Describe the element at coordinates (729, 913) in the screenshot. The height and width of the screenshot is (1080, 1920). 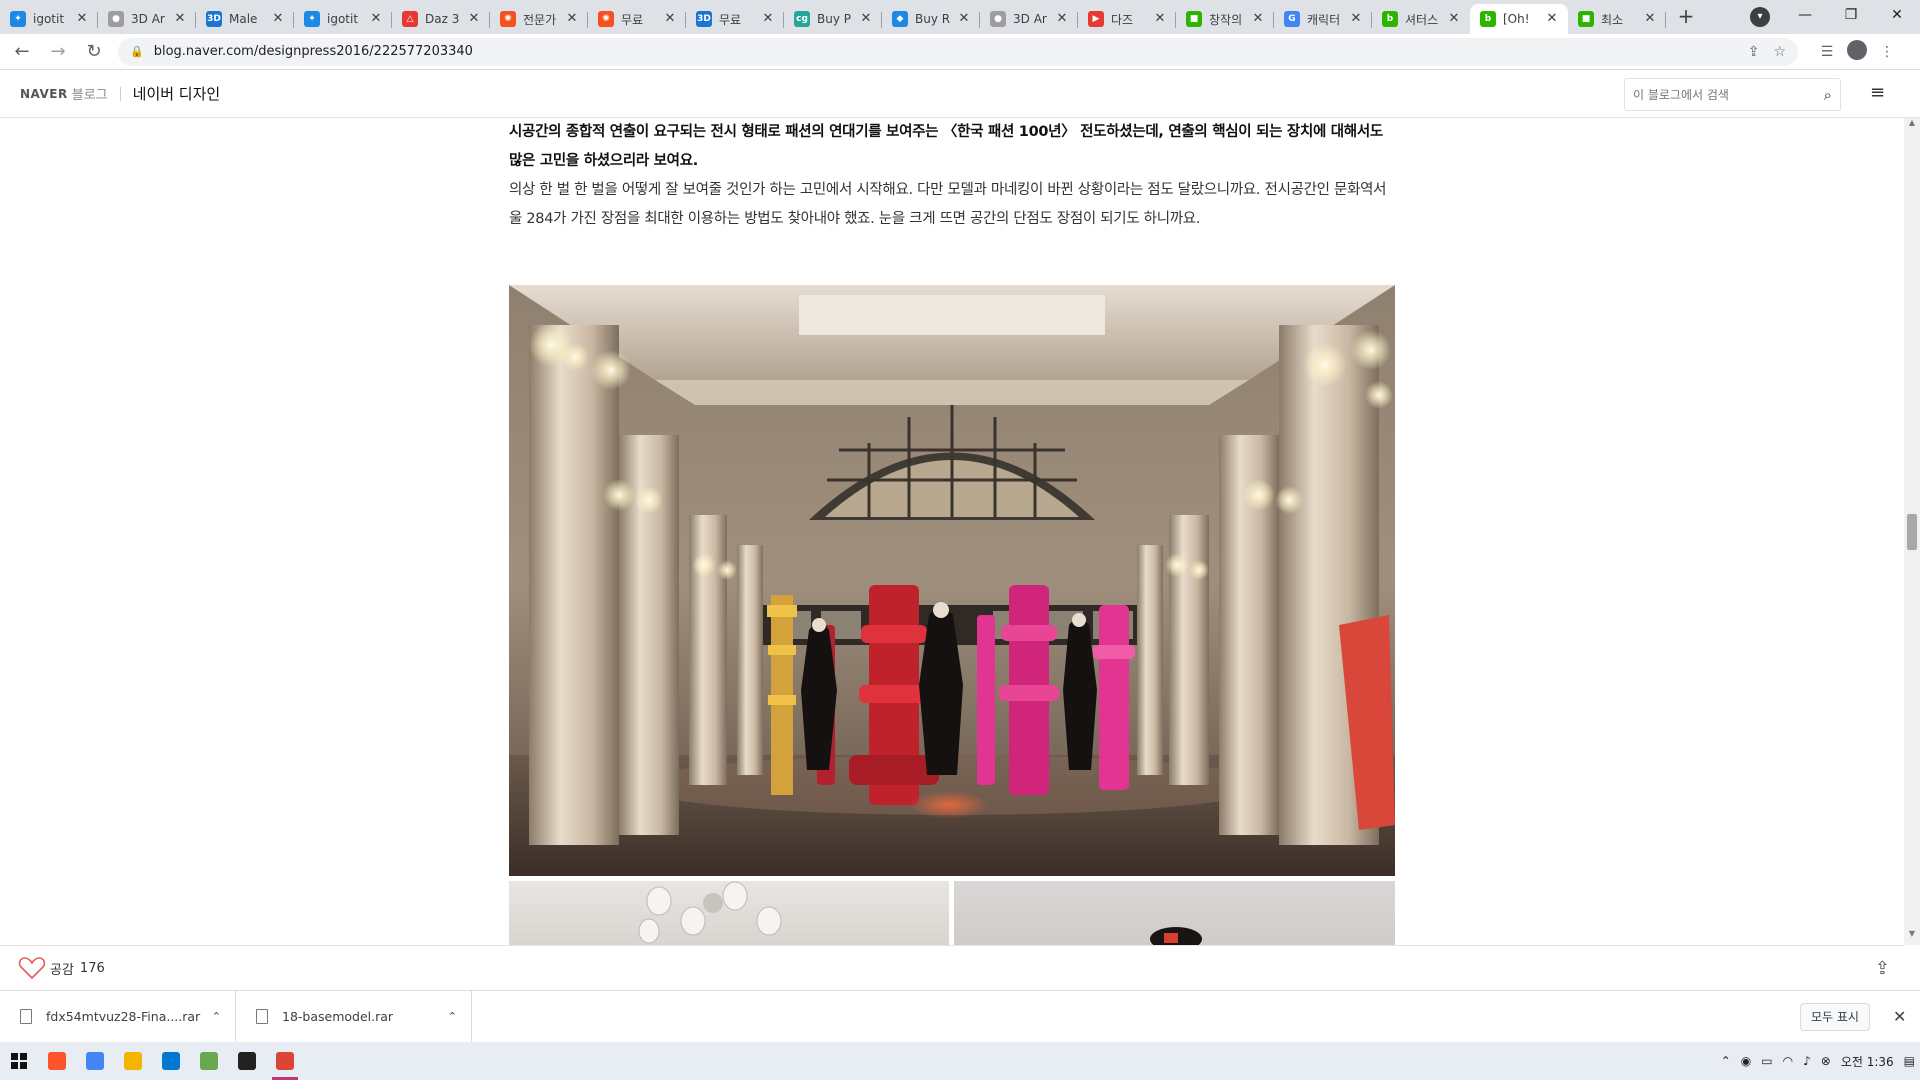
I see `thumbnail-photo-left` at that location.